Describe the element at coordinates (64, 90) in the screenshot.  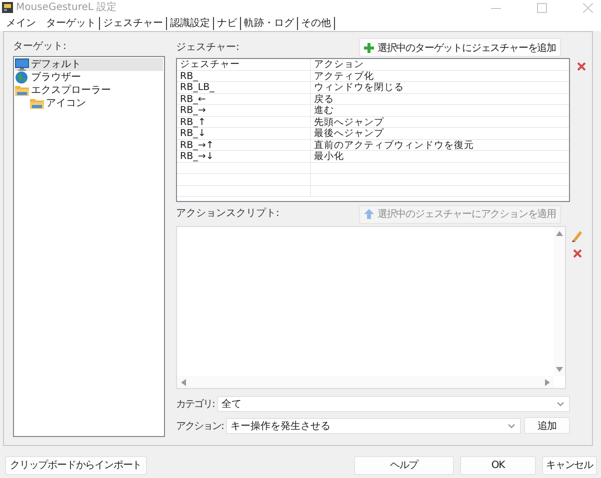
I see `tree-item: エクスプローラー` at that location.